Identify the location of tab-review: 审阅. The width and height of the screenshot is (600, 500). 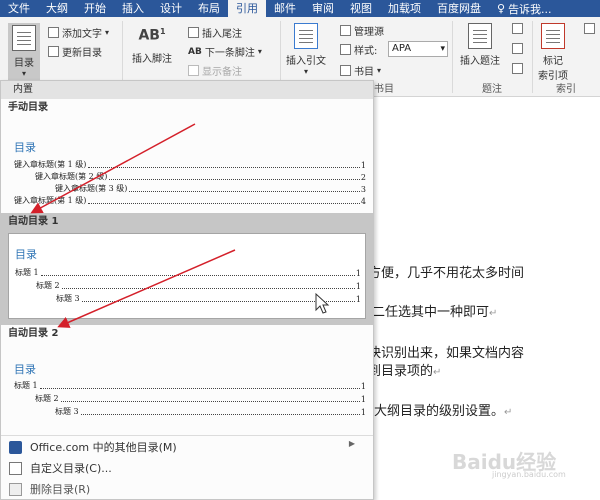
(323, 8).